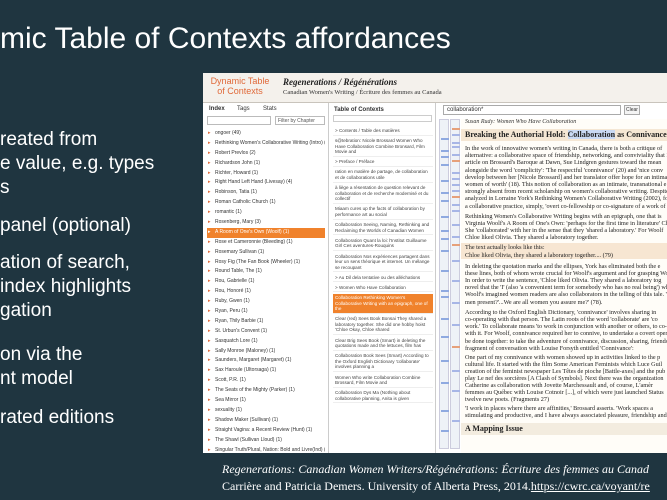 This screenshot has width=667, height=500. Describe the element at coordinates (266, 232) in the screenshot. I see `index-item: ▸ A Room of One's Own (Woolf) (1)` at that location.